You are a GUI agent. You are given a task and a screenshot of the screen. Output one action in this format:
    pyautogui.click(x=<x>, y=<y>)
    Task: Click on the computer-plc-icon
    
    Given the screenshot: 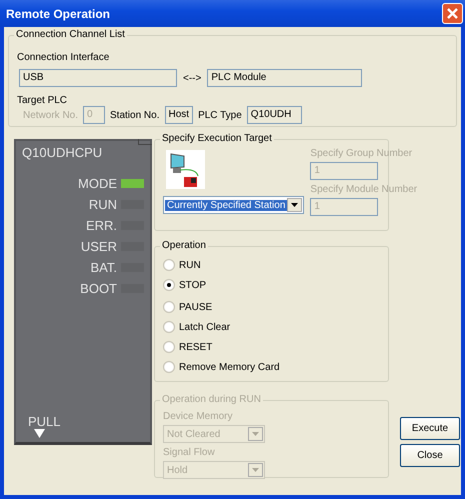 What is the action you would take?
    pyautogui.click(x=185, y=169)
    